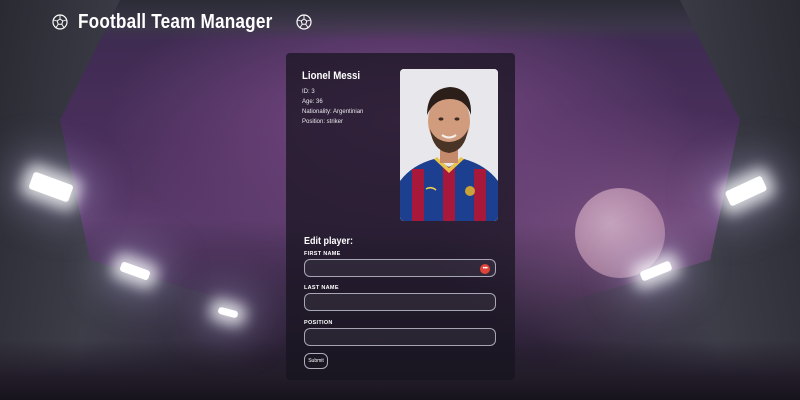 The width and height of the screenshot is (800, 400). I want to click on player-id: ID: 3, so click(308, 92).